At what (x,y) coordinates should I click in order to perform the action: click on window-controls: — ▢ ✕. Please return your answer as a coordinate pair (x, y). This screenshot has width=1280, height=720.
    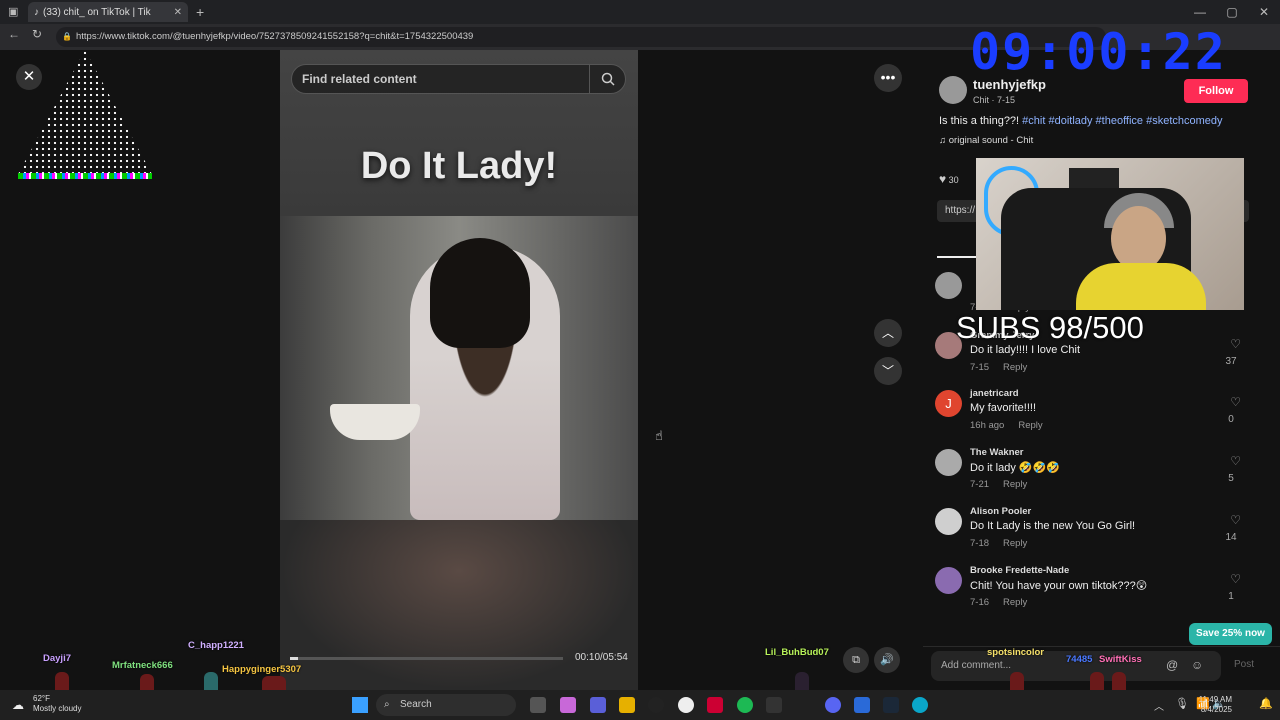
    Looking at the image, I should click on (1232, 12).